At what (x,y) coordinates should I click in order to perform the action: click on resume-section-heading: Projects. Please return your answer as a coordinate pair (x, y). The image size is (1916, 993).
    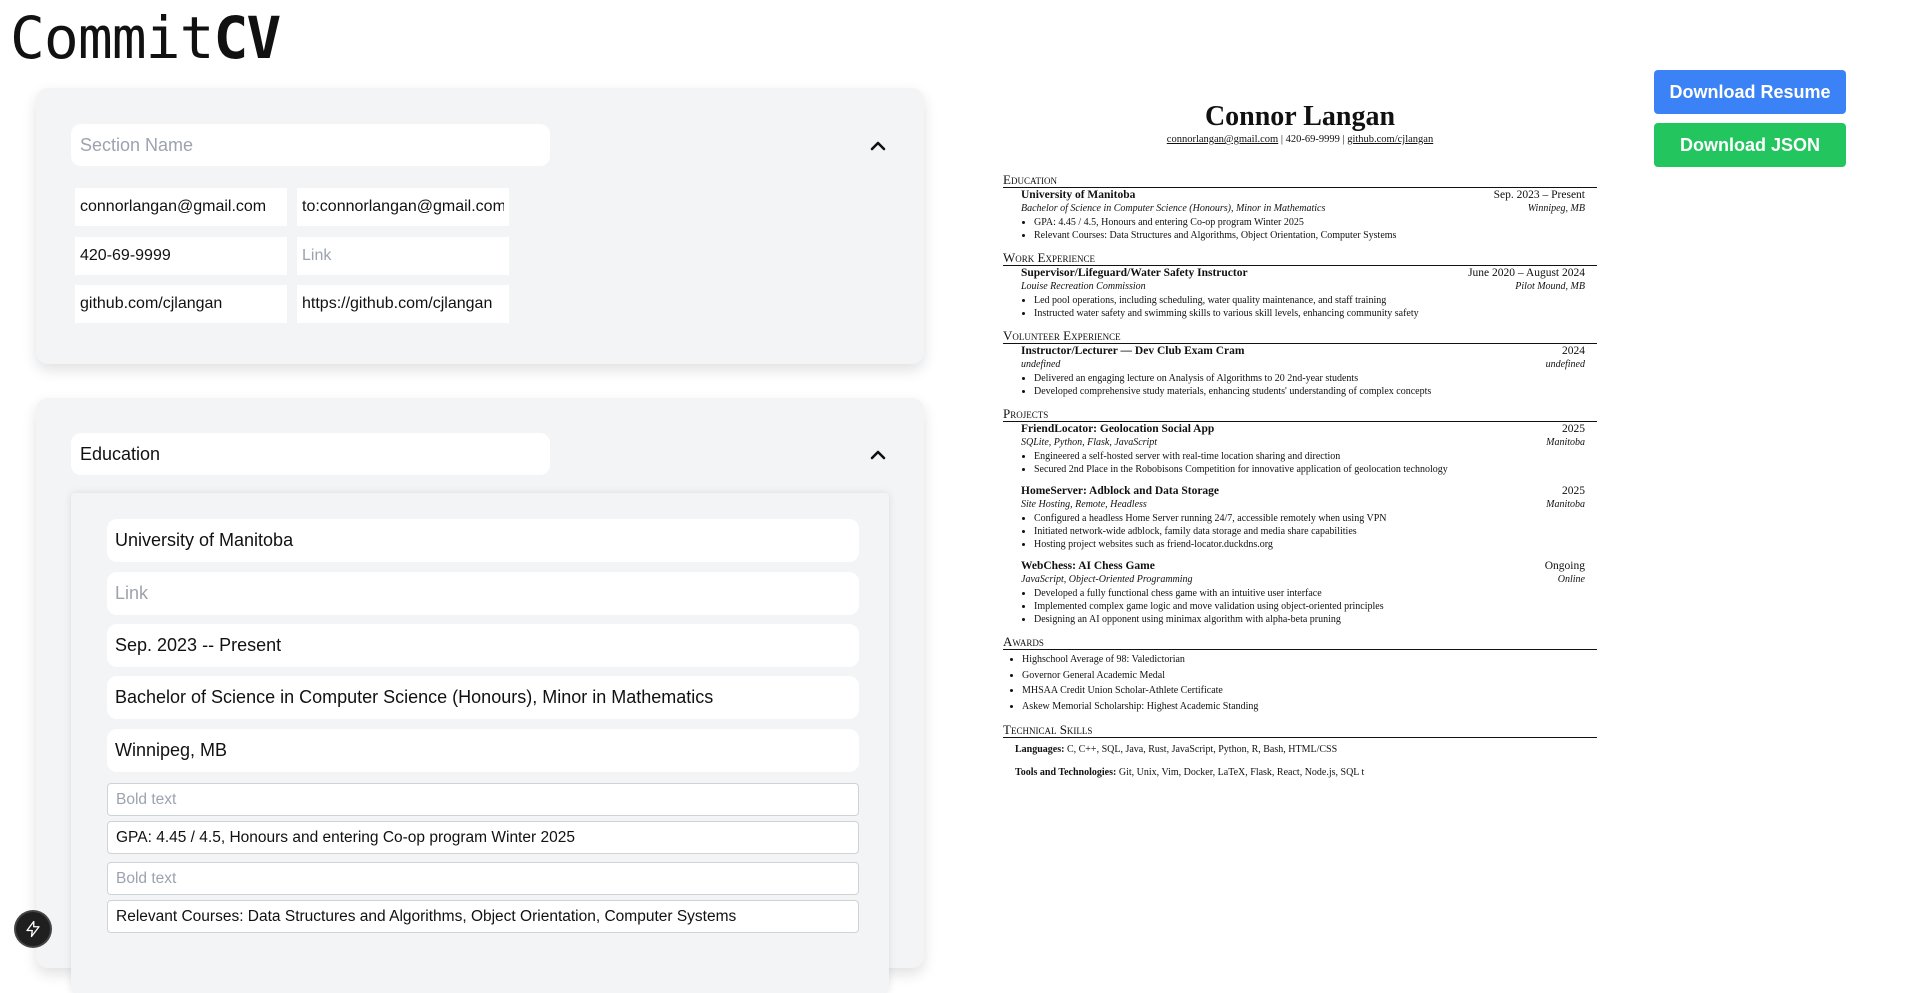
    Looking at the image, I should click on (1300, 414).